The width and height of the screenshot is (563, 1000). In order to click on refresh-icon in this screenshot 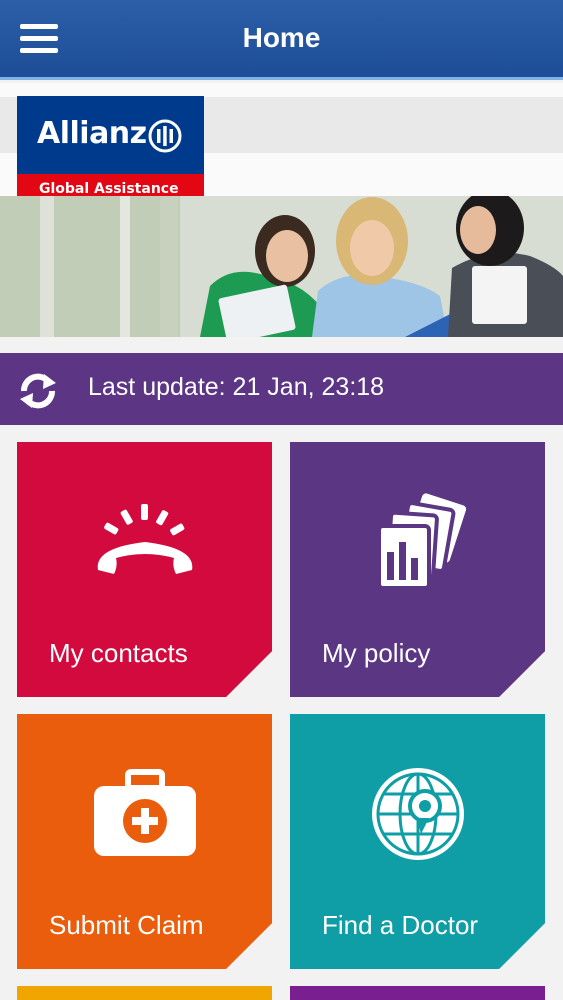, I will do `click(38, 391)`.